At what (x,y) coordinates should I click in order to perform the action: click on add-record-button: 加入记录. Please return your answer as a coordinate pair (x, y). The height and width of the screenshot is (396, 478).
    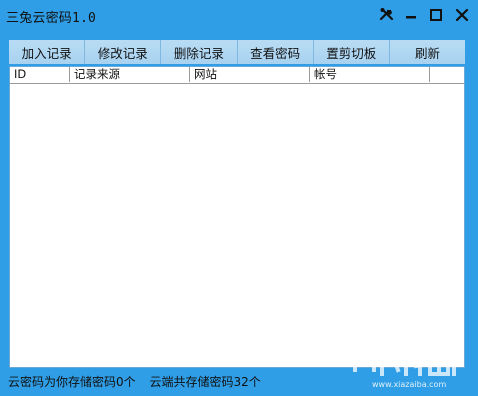
    Looking at the image, I should click on (47, 52).